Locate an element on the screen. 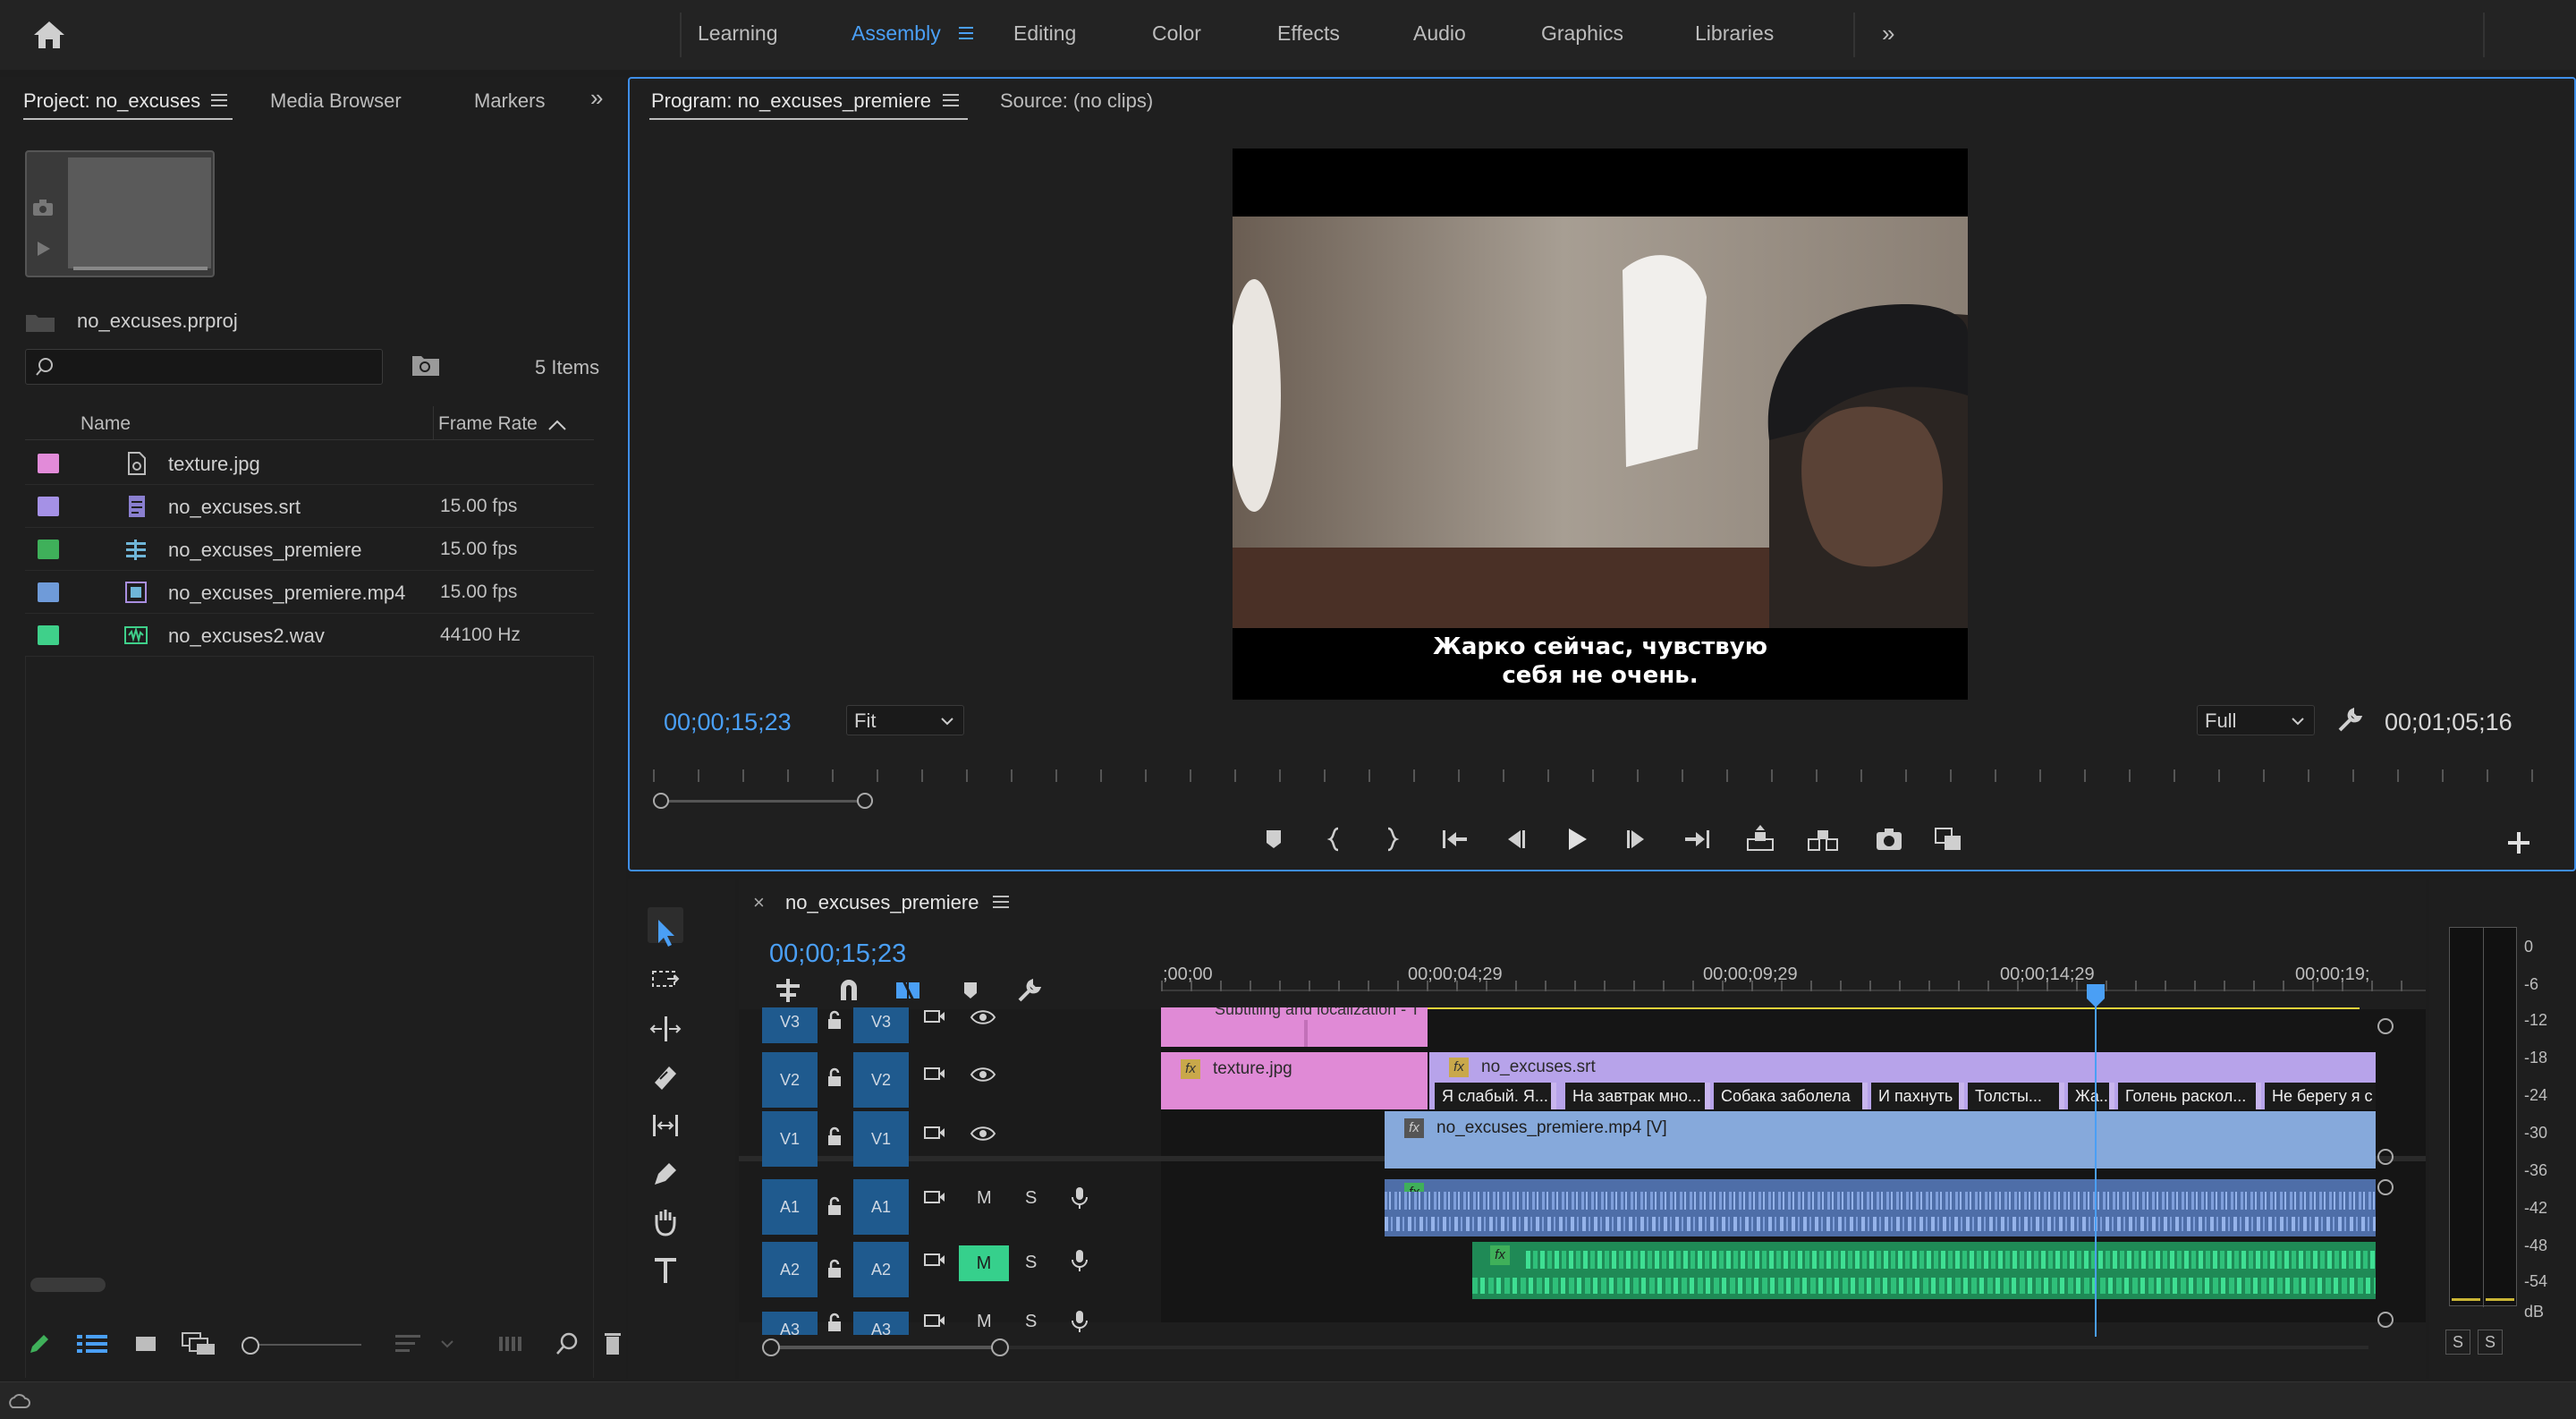  slip-tool-icon is located at coordinates (665, 1125).